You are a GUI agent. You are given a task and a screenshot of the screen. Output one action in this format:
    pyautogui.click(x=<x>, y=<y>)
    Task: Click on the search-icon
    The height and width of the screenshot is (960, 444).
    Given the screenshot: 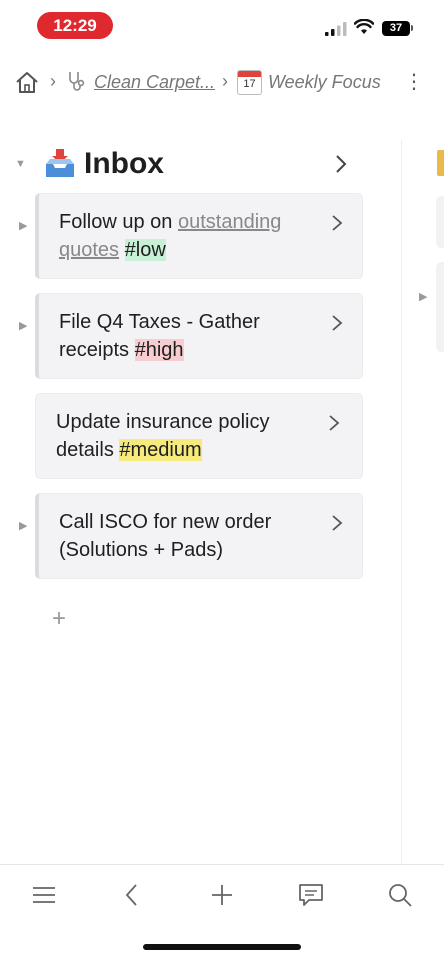 What is the action you would take?
    pyautogui.click(x=400, y=895)
    